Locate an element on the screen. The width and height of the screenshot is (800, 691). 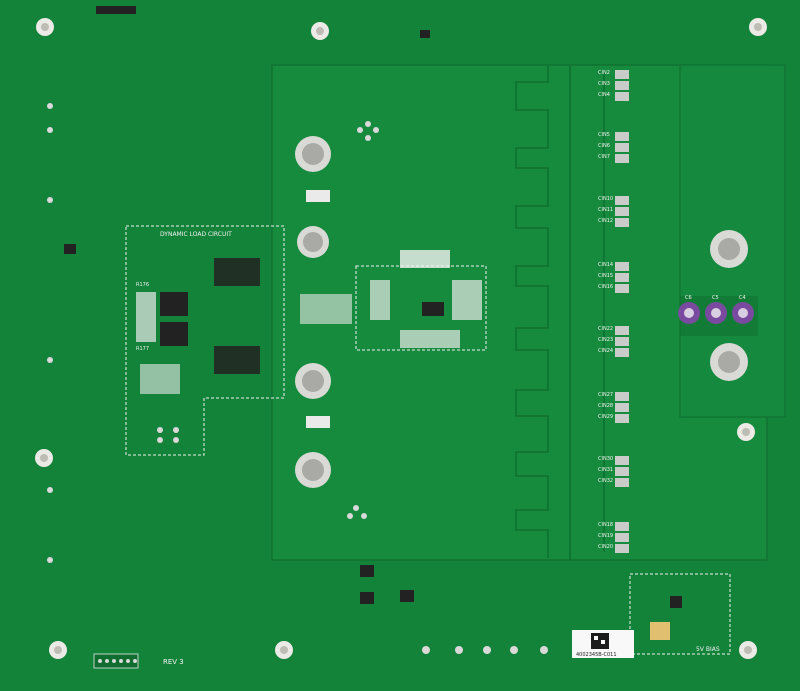
svg-text: R176 is located at coordinates (142, 285).